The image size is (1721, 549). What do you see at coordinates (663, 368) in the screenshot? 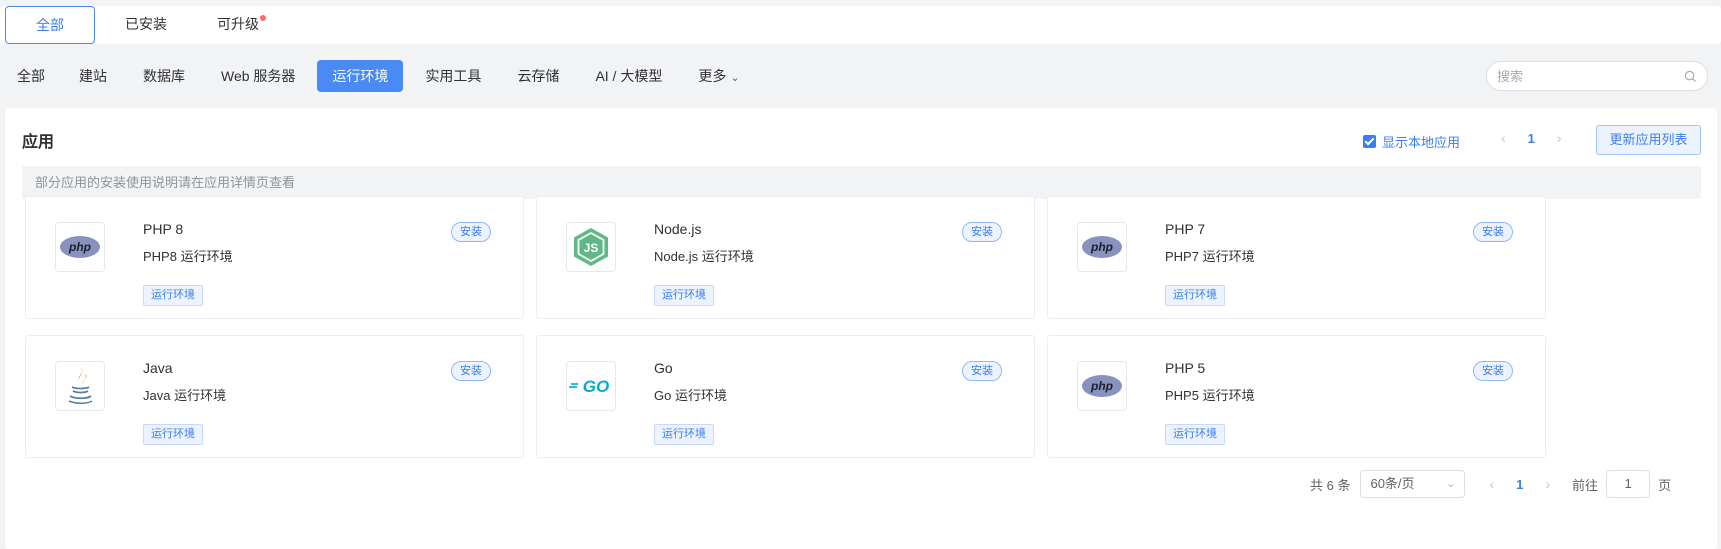
I see `app-name: Go` at bounding box center [663, 368].